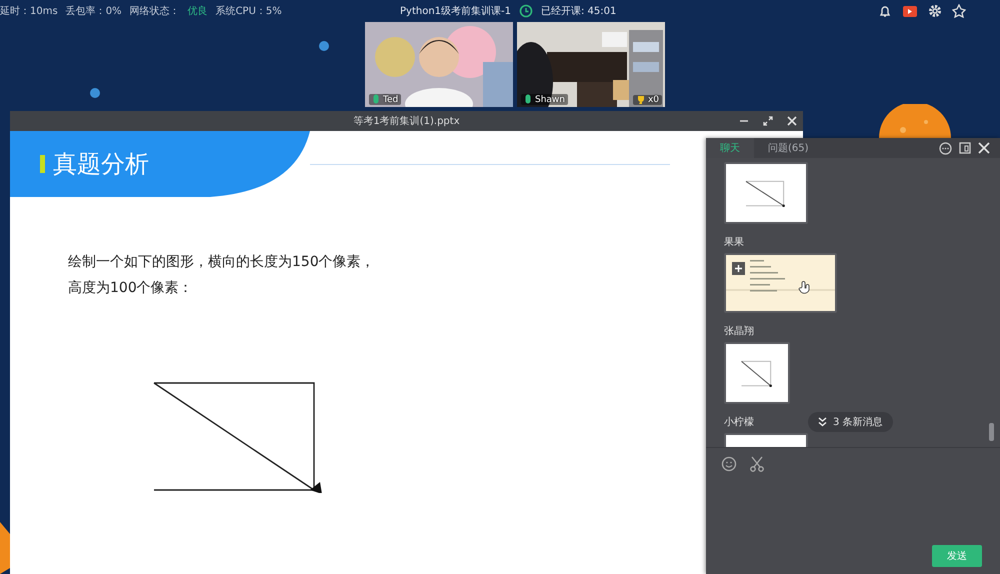 The width and height of the screenshot is (1000, 574). Describe the element at coordinates (526, 11) in the screenshot. I see `clock-icon` at that location.